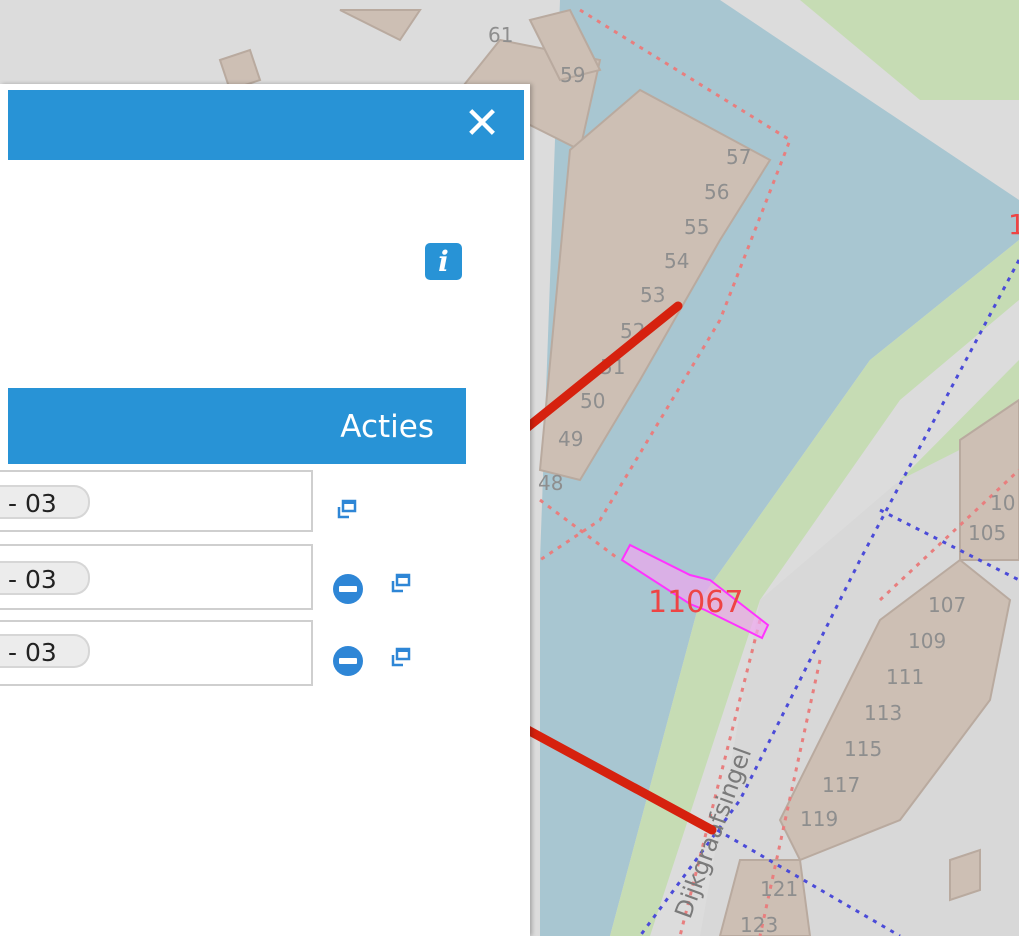 This screenshot has width=1019, height=936. What do you see at coordinates (695, 602) in the screenshot?
I see `parcel-label: 11067` at bounding box center [695, 602].